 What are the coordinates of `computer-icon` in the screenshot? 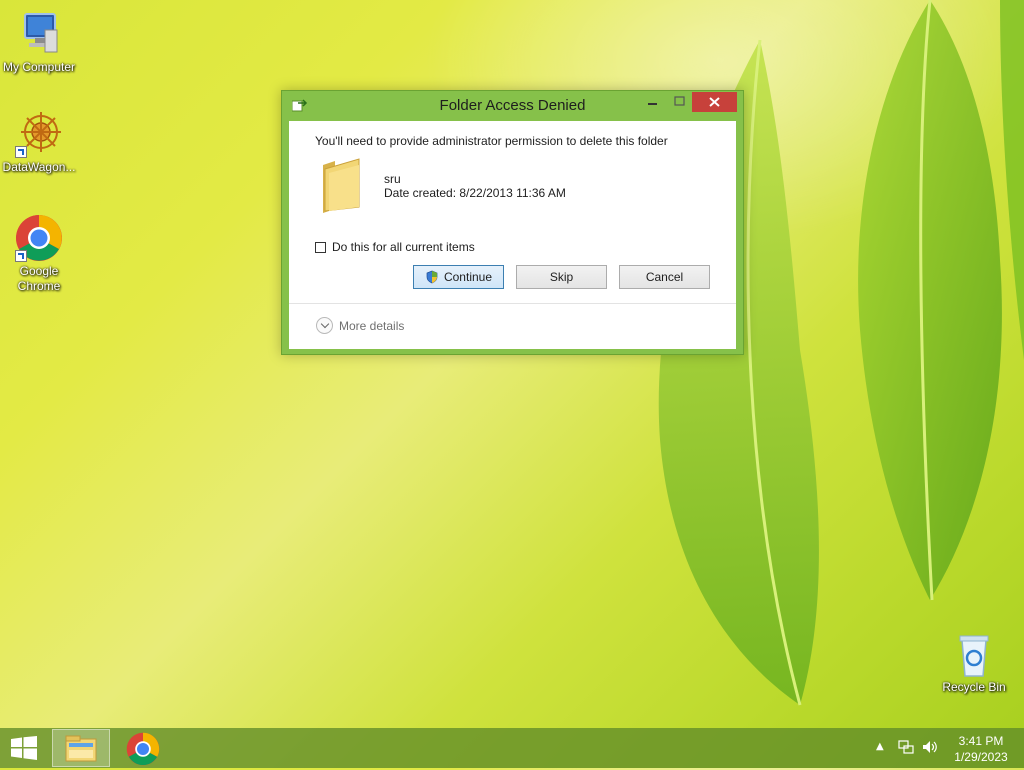 It's located at (39, 34).